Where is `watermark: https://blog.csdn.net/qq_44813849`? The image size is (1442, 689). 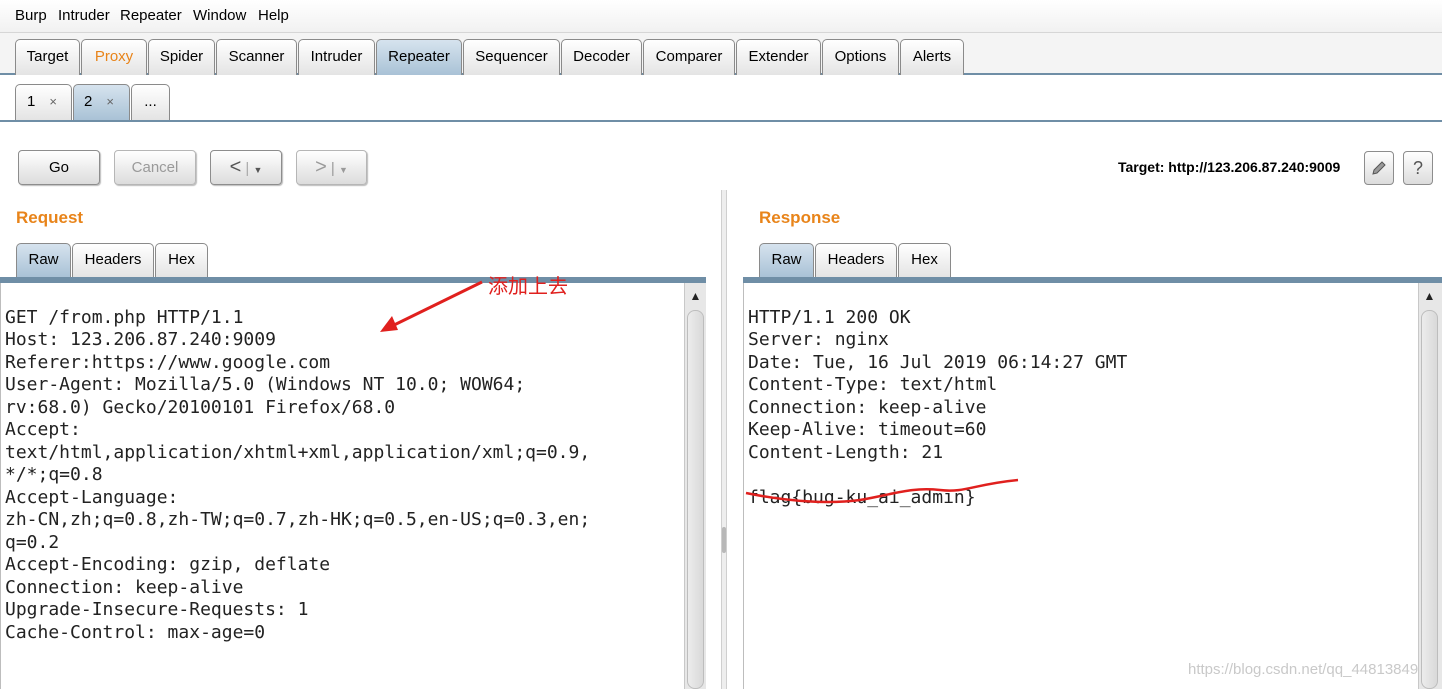 watermark: https://blog.csdn.net/qq_44813849 is located at coordinates (1303, 669).